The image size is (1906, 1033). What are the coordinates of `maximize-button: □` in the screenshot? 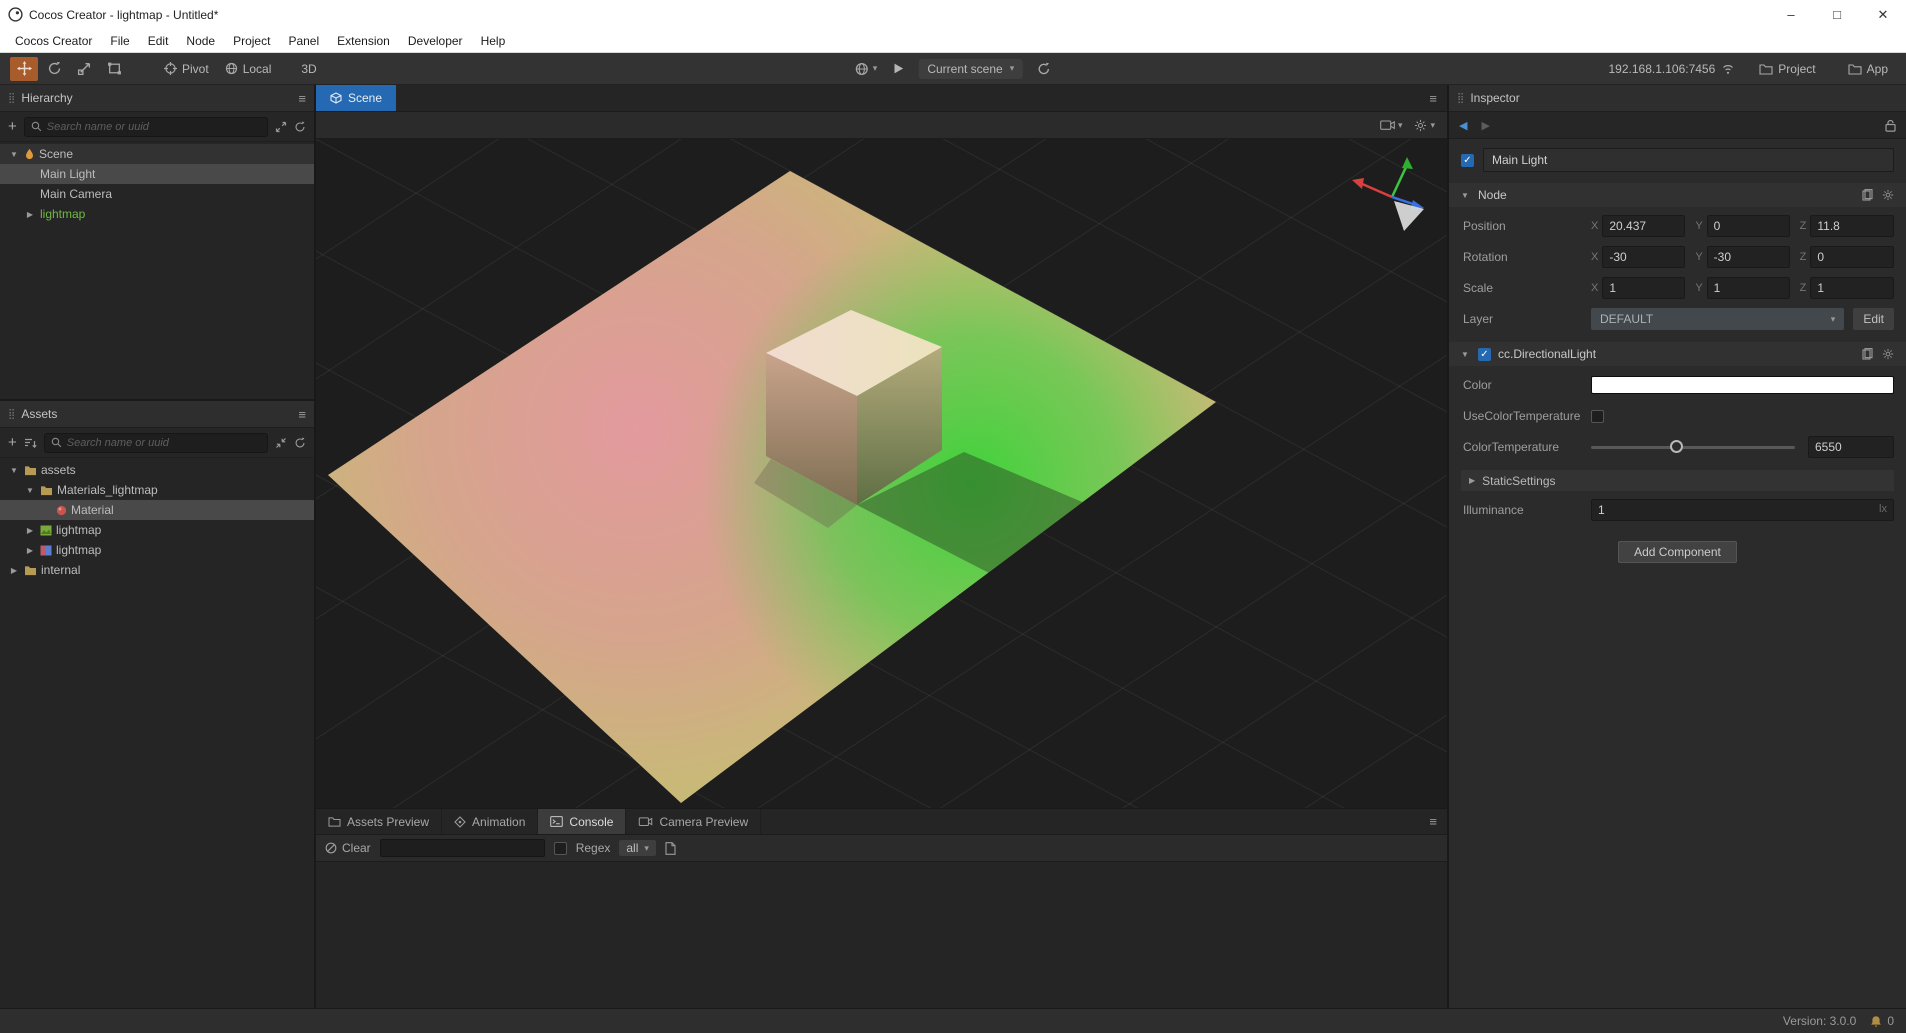 It's located at (1837, 14).